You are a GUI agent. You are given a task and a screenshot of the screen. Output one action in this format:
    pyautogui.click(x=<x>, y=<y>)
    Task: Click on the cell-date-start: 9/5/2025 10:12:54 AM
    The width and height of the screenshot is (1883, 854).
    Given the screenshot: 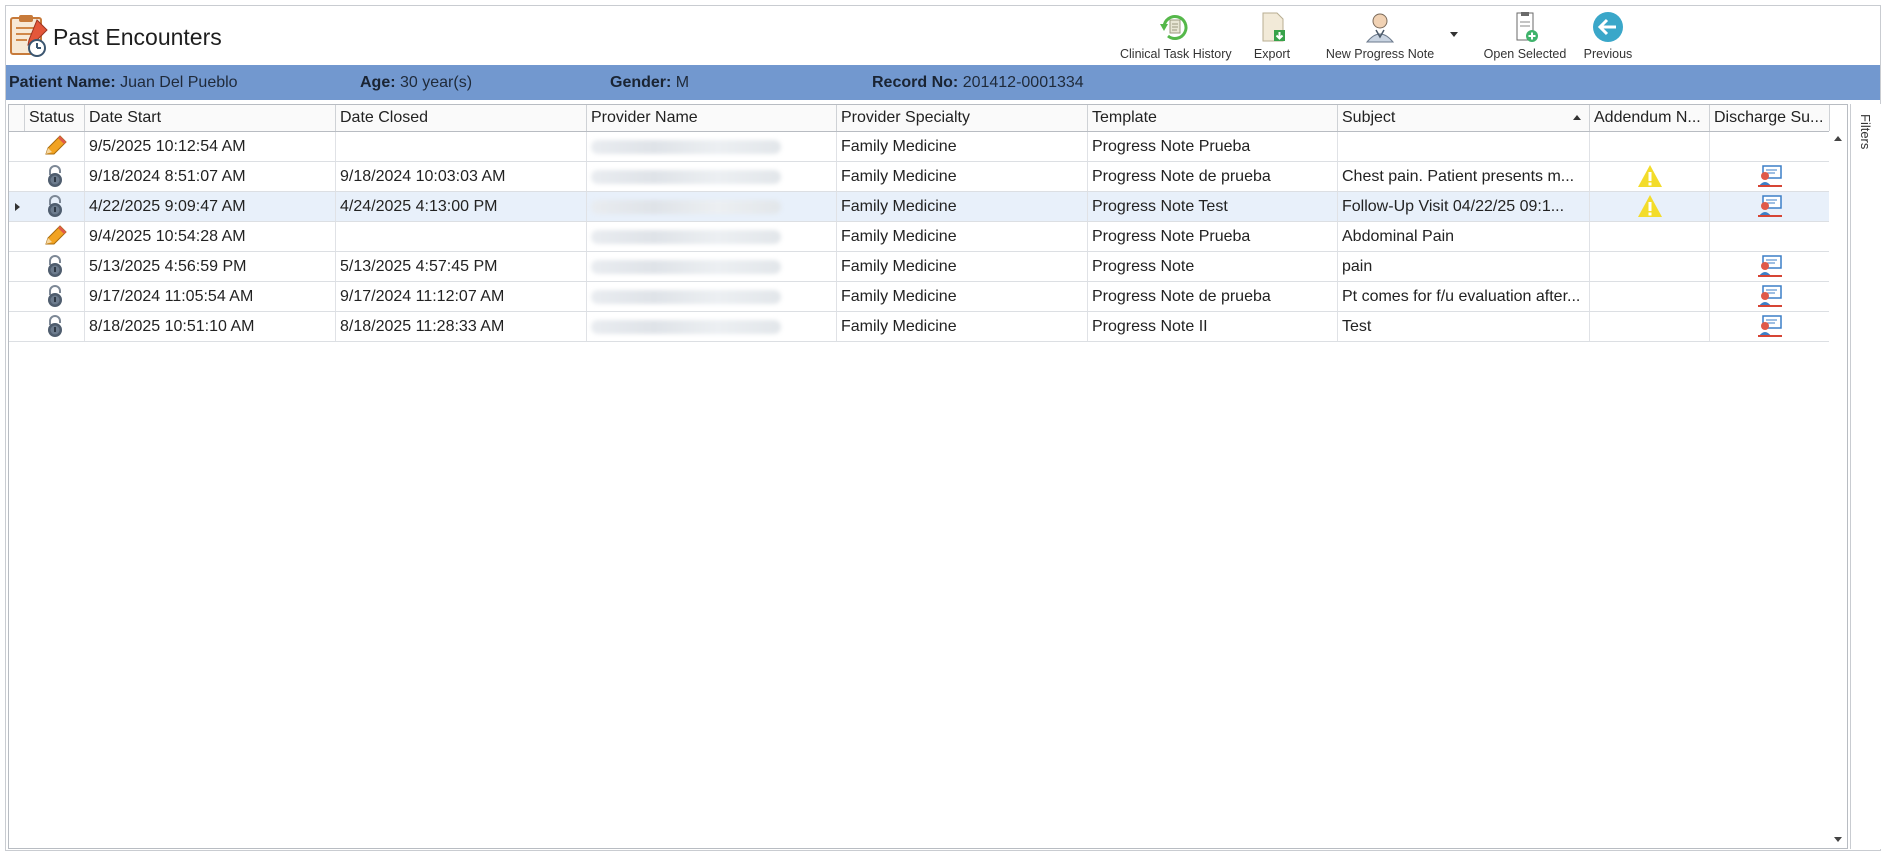 What is the action you would take?
    pyautogui.click(x=210, y=146)
    